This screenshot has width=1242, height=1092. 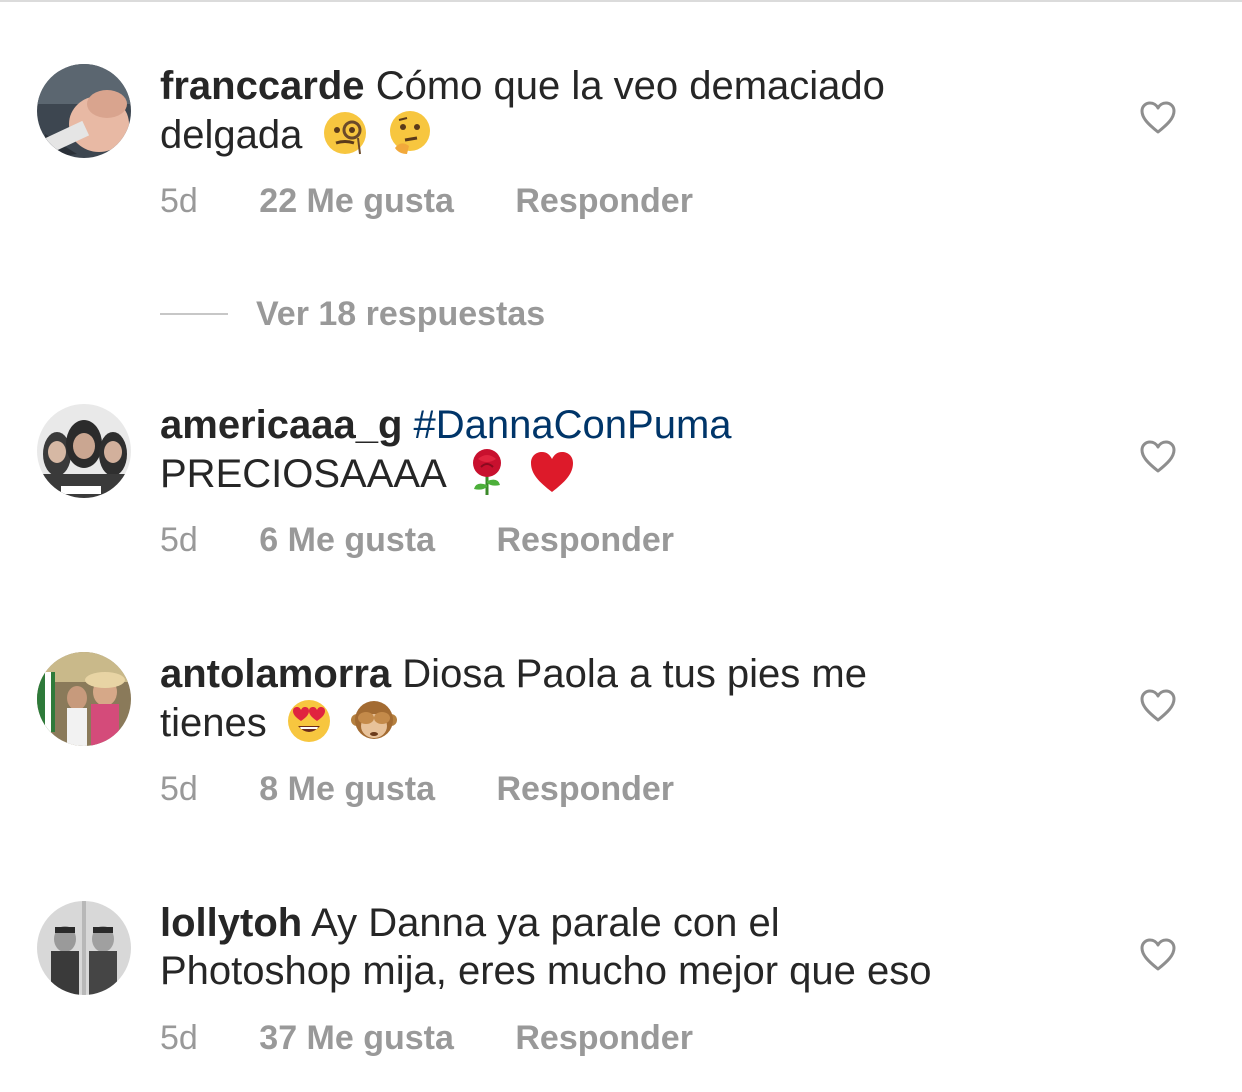 I want to click on likes-count-button: 37 Me gusta, so click(x=356, y=1038).